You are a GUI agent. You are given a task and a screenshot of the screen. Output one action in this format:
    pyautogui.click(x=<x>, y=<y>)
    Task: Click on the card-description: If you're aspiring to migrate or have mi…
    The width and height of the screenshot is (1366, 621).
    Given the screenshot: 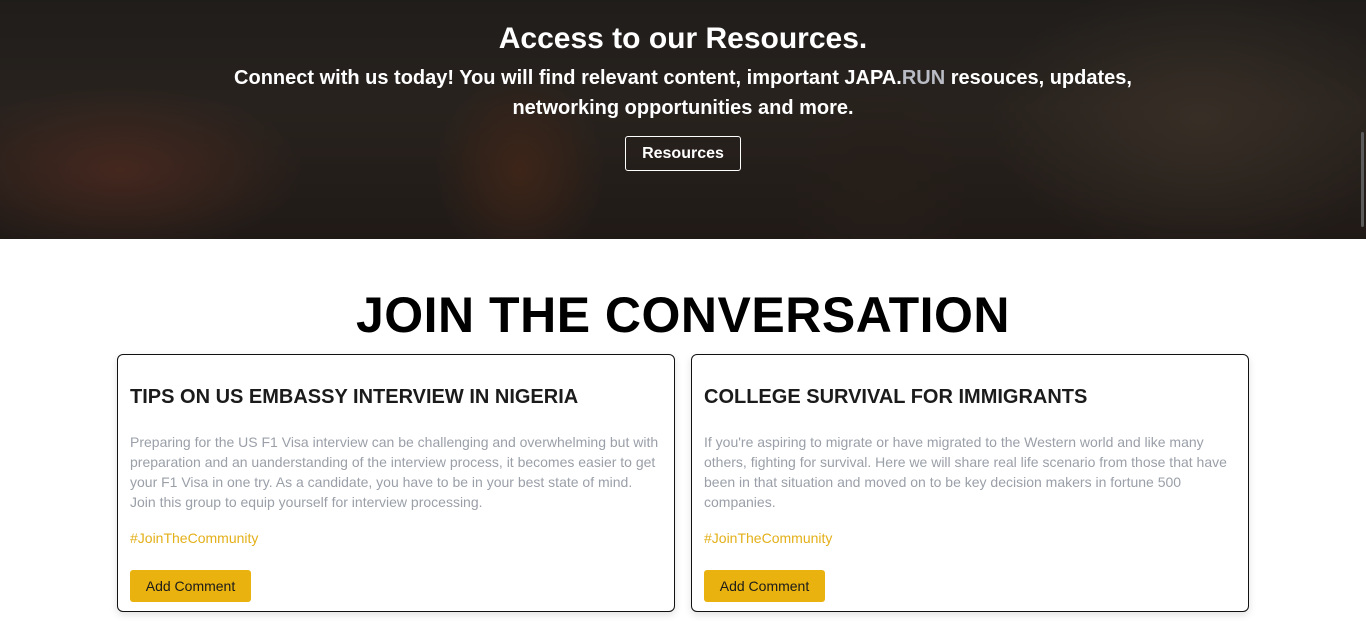 What is the action you would take?
    pyautogui.click(x=965, y=472)
    